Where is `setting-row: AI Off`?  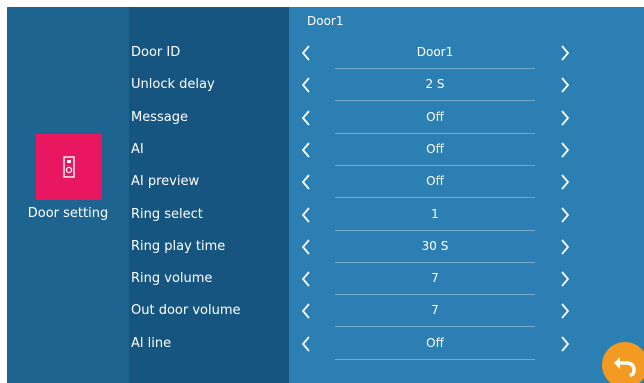 setting-row: AI Off is located at coordinates (325, 151).